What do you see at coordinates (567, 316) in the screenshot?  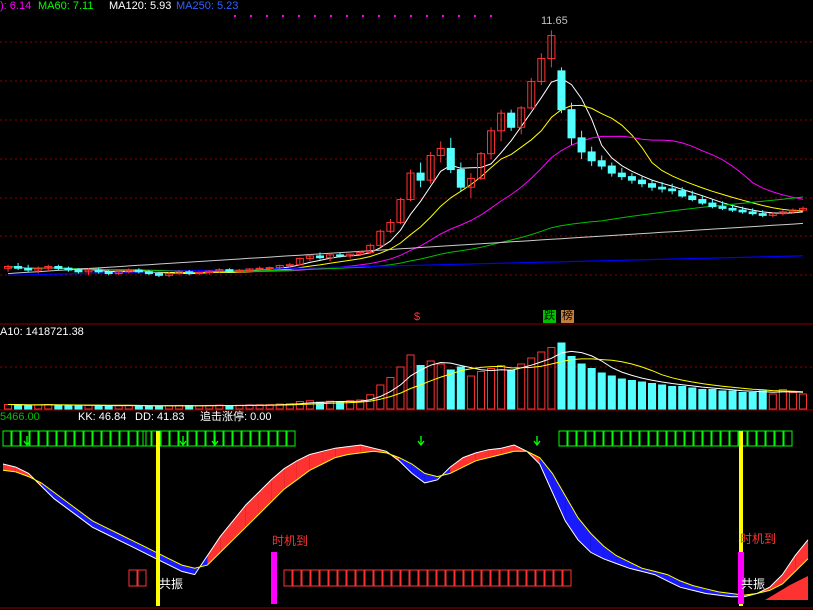 I see `tag-bang: 榜` at bounding box center [567, 316].